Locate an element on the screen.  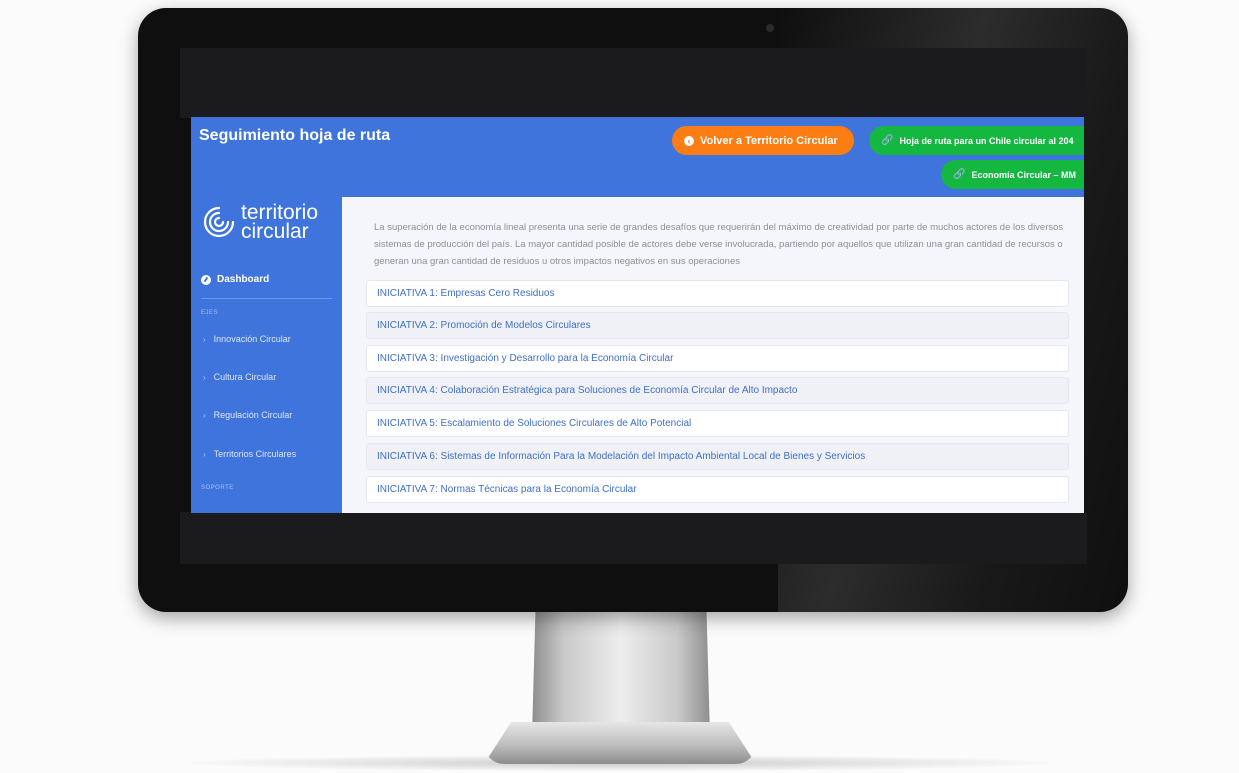
sidebar-item-innovacion: › Innovación Circular is located at coordinates (247, 339).